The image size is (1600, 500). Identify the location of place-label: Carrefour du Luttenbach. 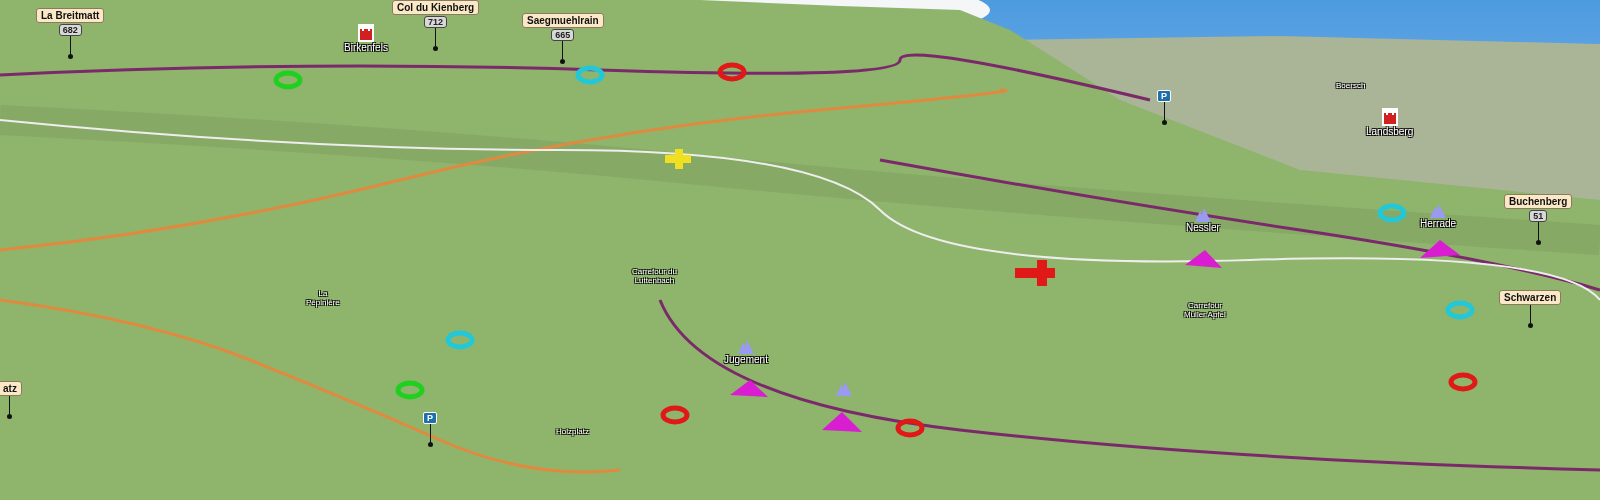
(654, 277).